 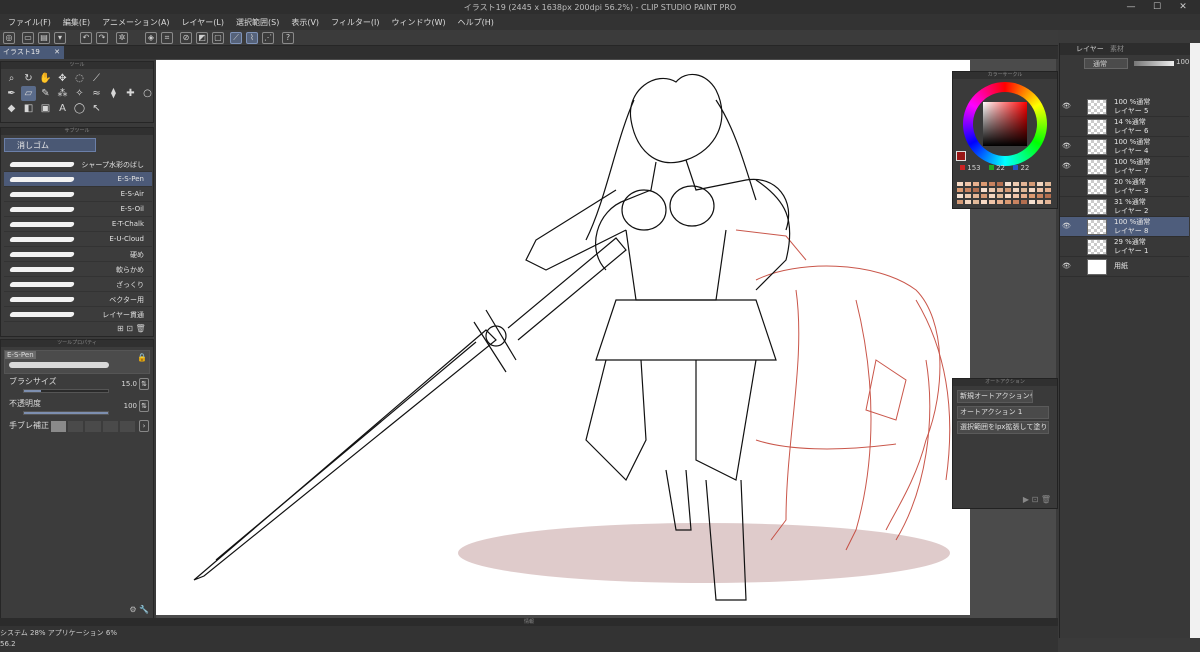 I want to click on layer-row: 👁 100 %通常 レイヤー 5, so click(x=1124, y=107).